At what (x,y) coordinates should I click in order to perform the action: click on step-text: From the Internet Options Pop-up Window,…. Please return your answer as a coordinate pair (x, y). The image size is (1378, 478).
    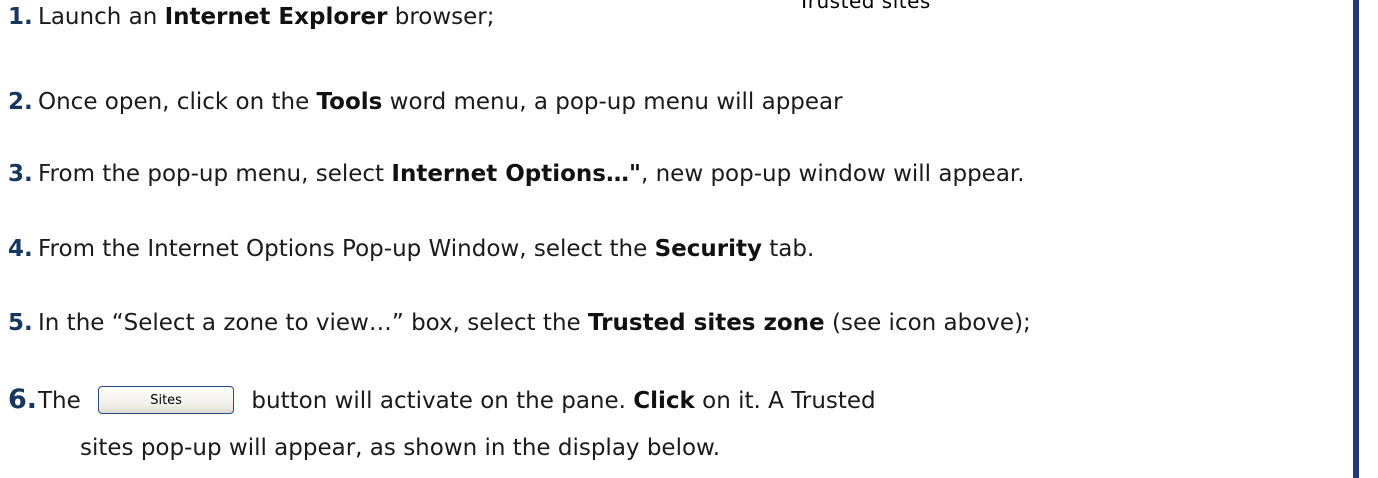
    Looking at the image, I should click on (346, 249).